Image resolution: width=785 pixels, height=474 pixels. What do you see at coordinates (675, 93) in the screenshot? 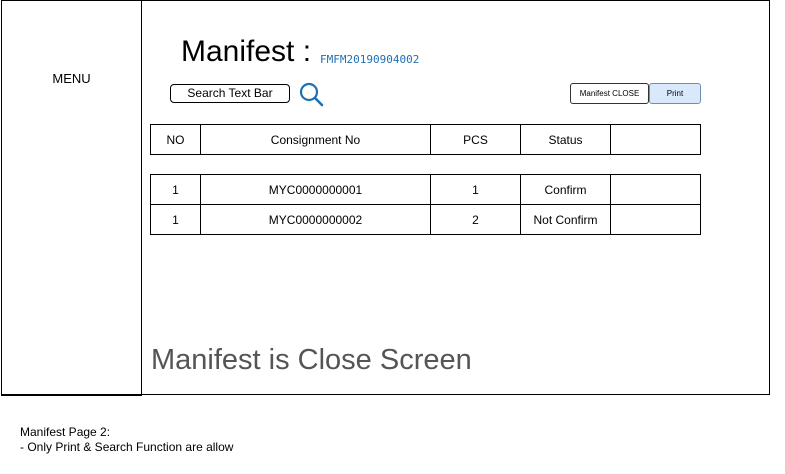
I see `print-button: Print` at bounding box center [675, 93].